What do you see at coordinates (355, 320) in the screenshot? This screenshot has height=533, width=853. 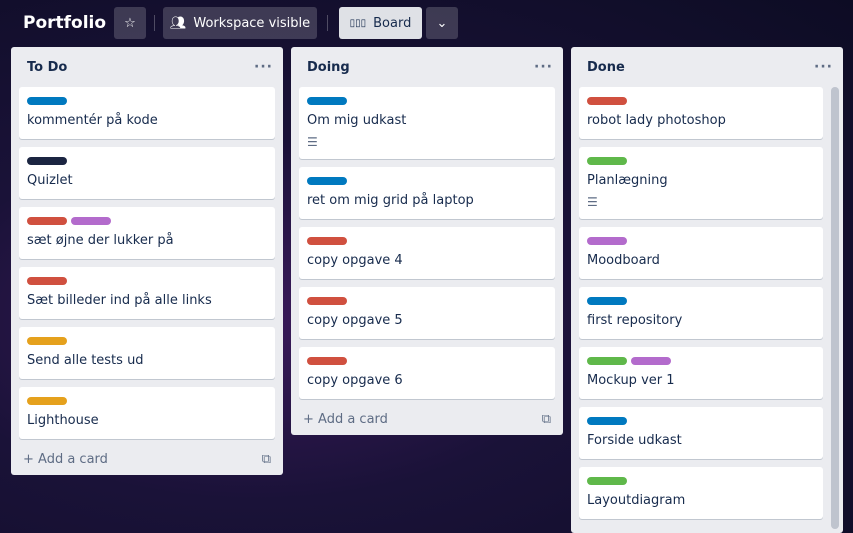 I see `card-title: copy opgave 5` at bounding box center [355, 320].